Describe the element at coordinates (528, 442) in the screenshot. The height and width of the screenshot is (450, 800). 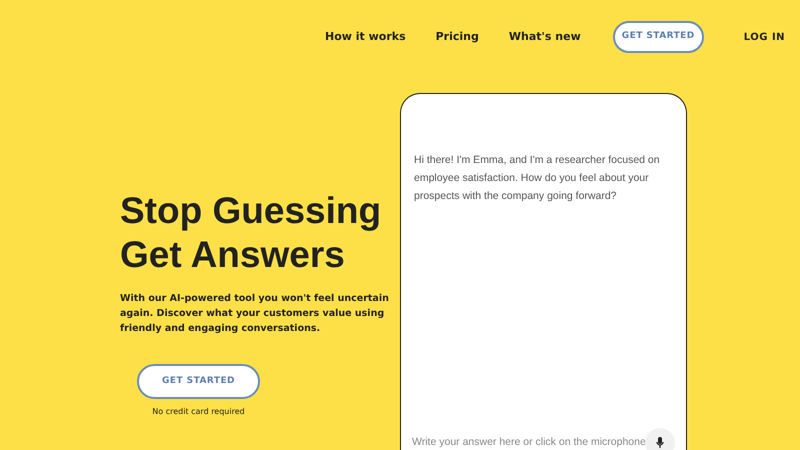
I see `answer-field: Write your answer here or click on the microphone` at that location.